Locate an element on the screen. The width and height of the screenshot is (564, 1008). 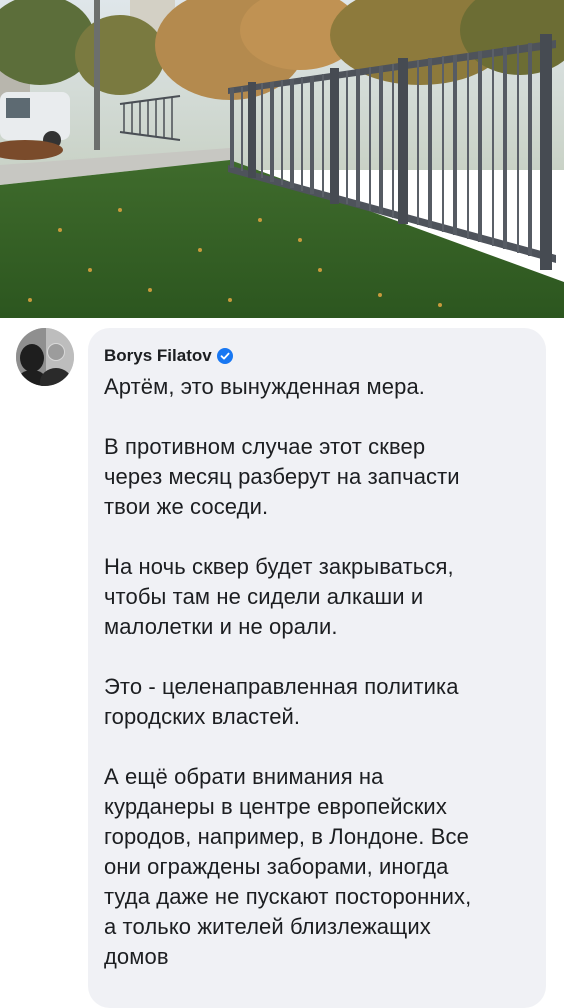
verified-badge-icon is located at coordinates (224, 356).